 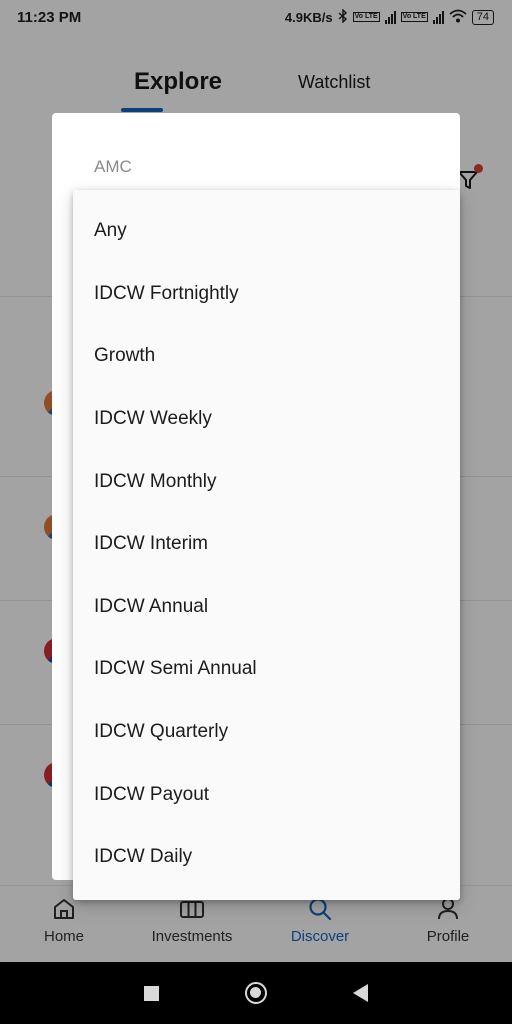 I want to click on menu-item-growth: Growth, so click(x=266, y=356).